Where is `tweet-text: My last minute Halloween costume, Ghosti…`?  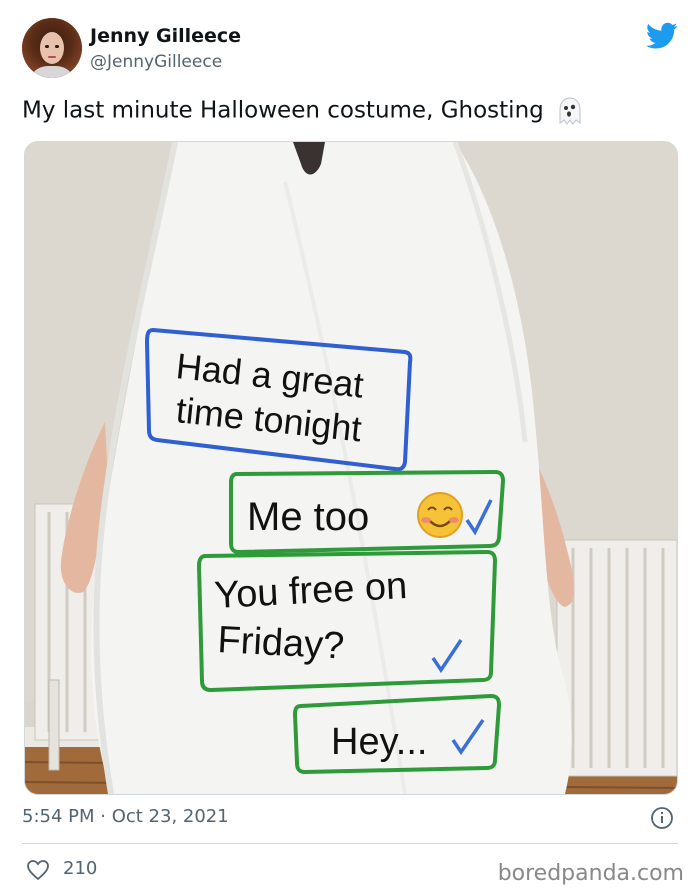
tweet-text: My last minute Halloween costume, Ghosti… is located at coordinates (302, 111).